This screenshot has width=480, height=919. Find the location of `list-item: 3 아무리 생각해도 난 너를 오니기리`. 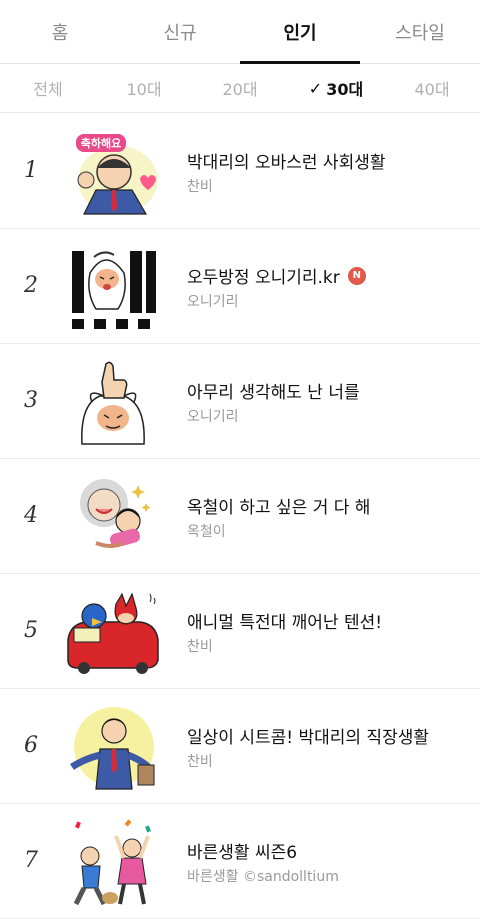

list-item: 3 아무리 생각해도 난 너를 오니기리 is located at coordinates (240, 401).